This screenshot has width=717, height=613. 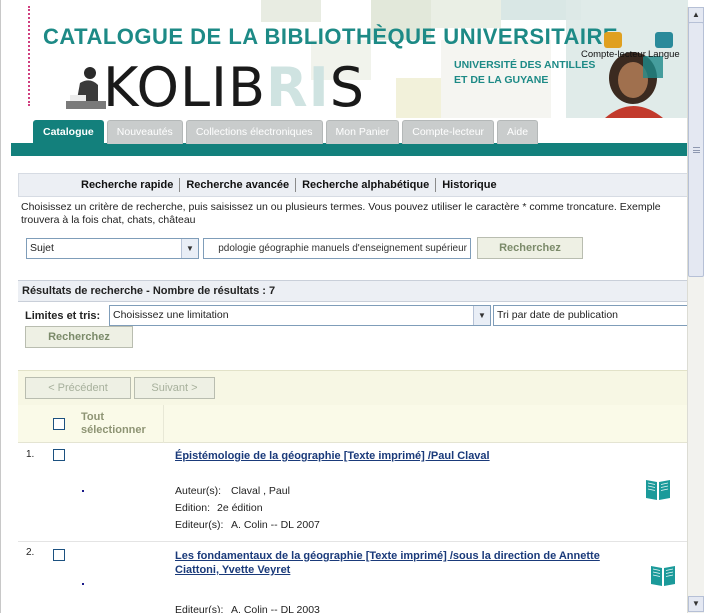 What do you see at coordinates (613, 40) in the screenshot?
I see `reader-account-icon` at bounding box center [613, 40].